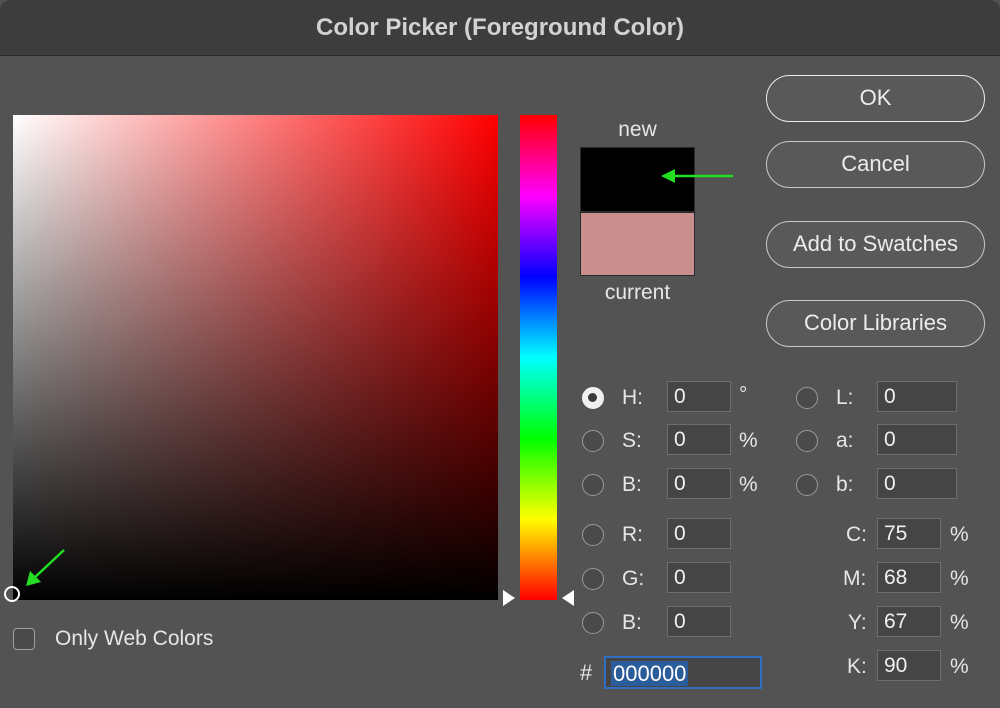 The height and width of the screenshot is (708, 1000). Describe the element at coordinates (856, 534) in the screenshot. I see `label-c: C:` at that location.